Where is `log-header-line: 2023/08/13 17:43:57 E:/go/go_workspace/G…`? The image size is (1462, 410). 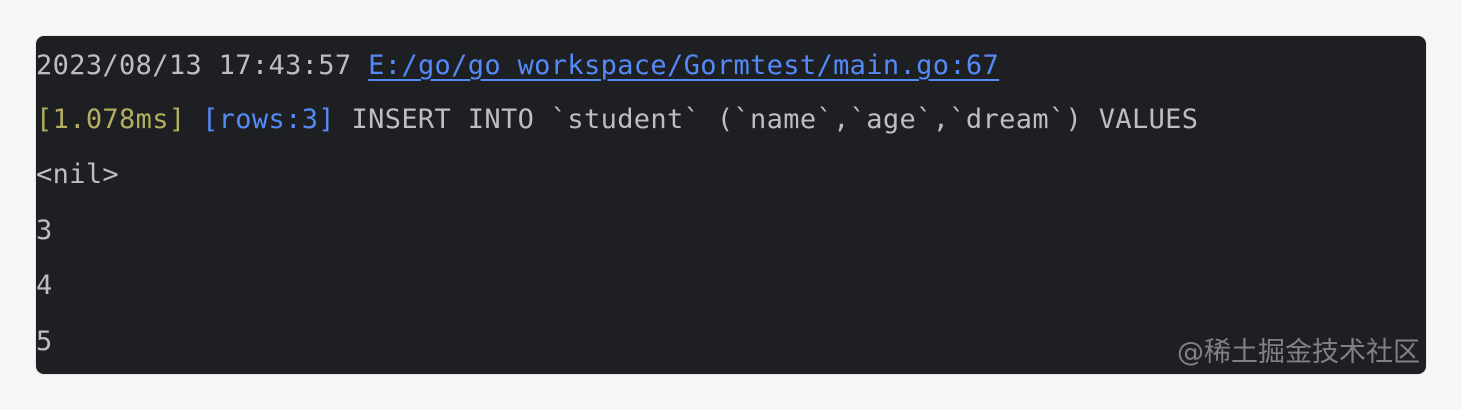 log-header-line: 2023/08/13 17:43:57 E:/go/go_workspace/G… is located at coordinates (517, 66).